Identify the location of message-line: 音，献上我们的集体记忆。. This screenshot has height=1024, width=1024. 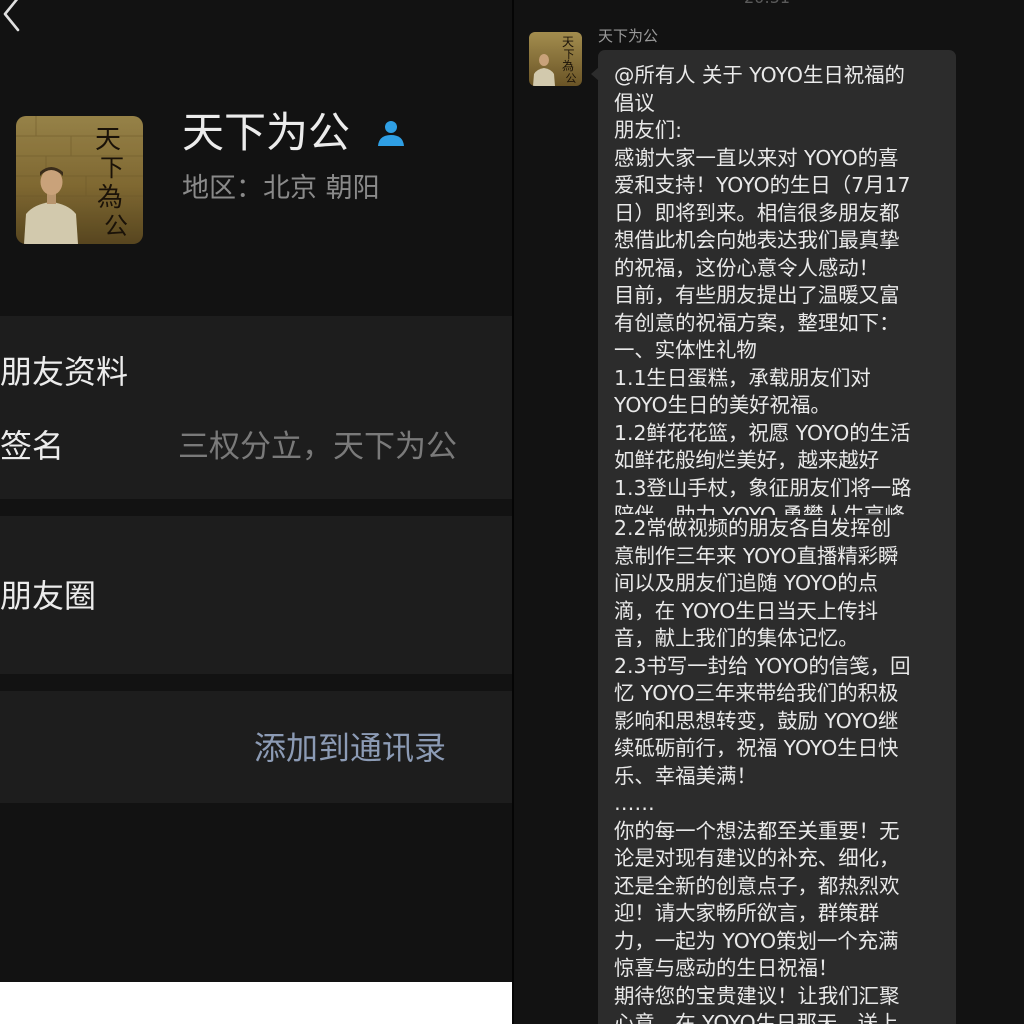
(736, 638).